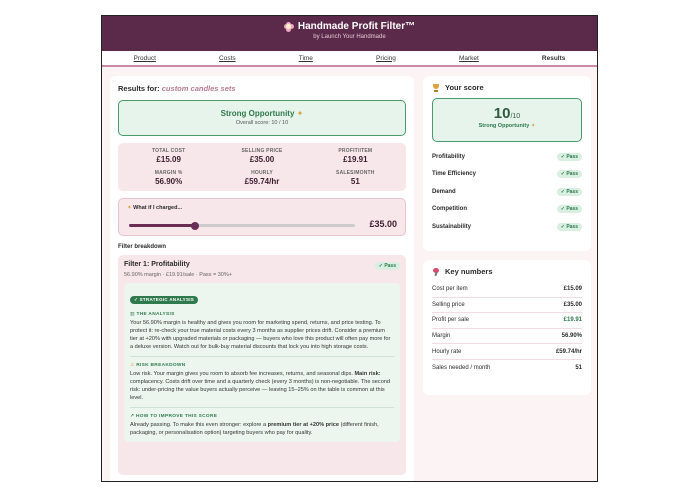 This screenshot has width=700, height=497. Describe the element at coordinates (288, 26) in the screenshot. I see `flower-icon` at that location.